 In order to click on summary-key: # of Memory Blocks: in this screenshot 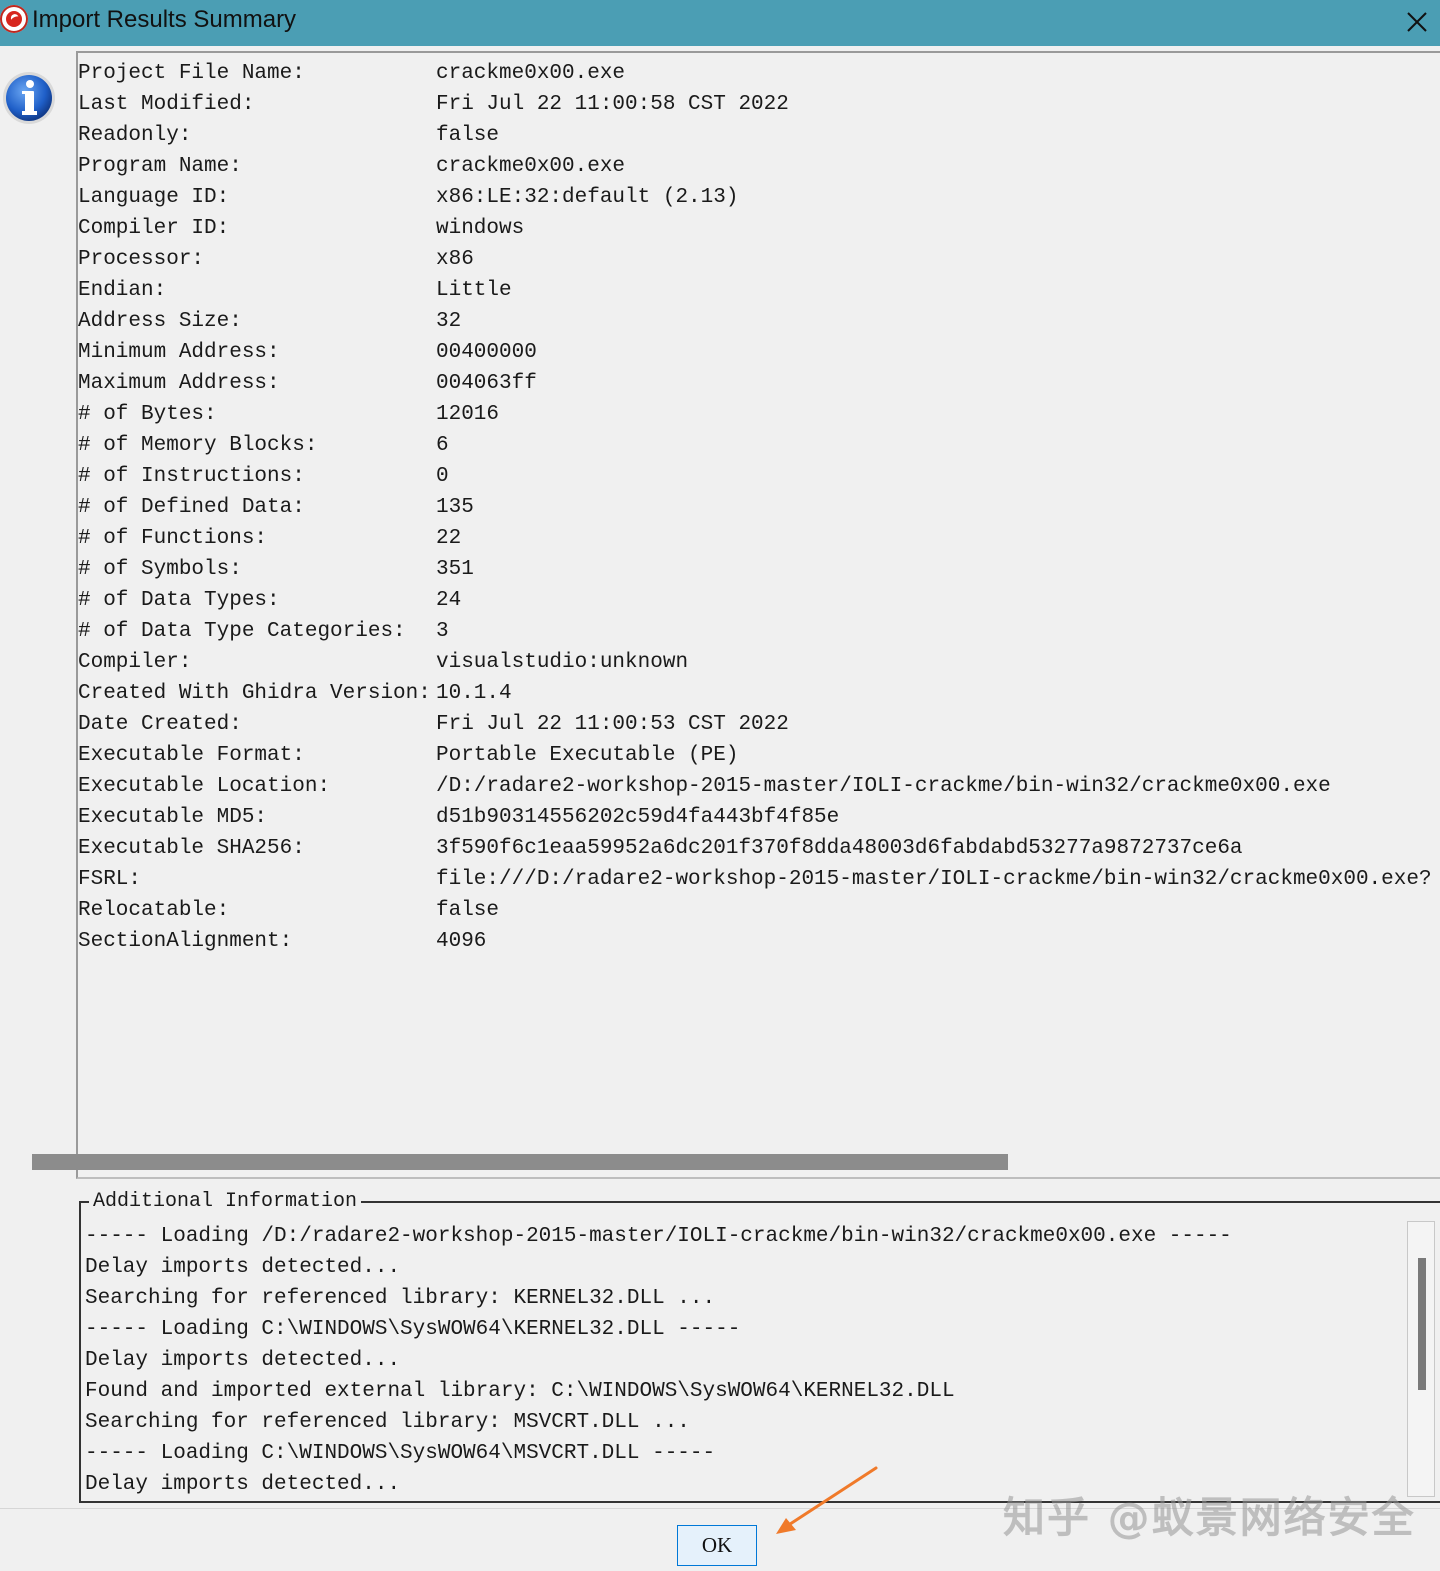, I will do `click(198, 445)`.